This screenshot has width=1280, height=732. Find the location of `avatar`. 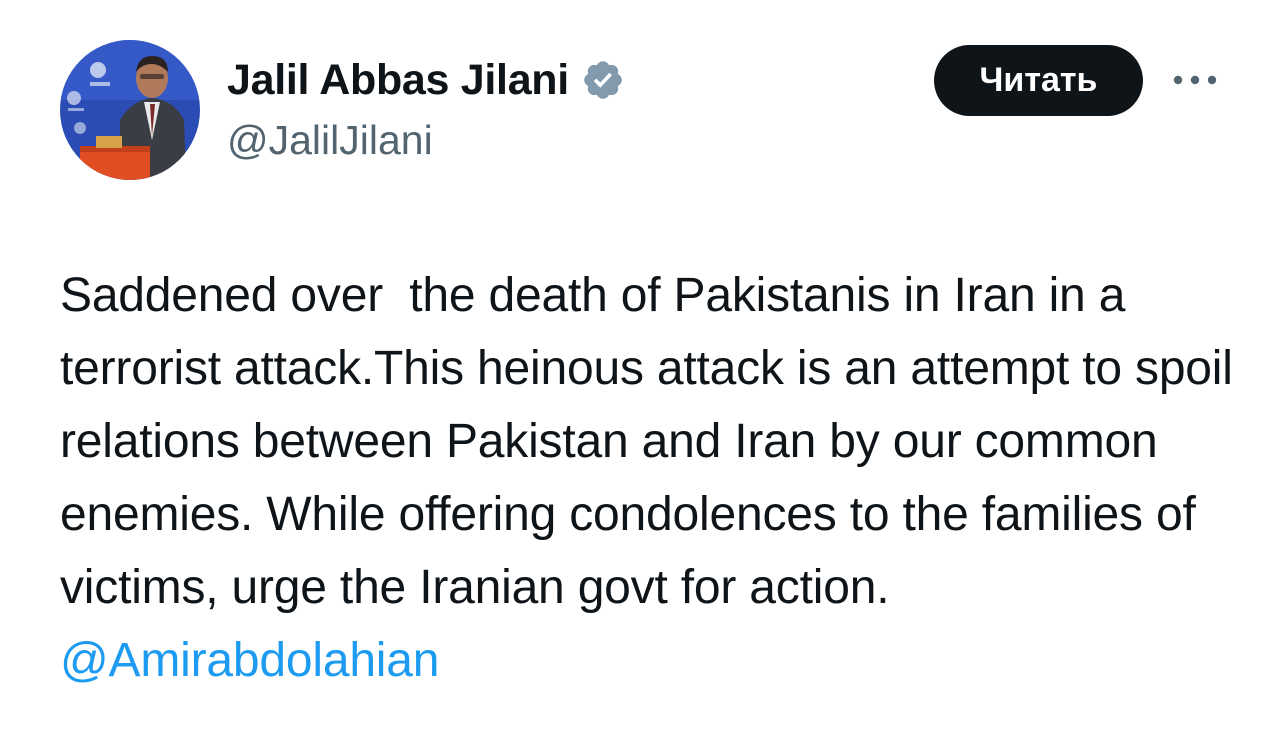

avatar is located at coordinates (130, 110).